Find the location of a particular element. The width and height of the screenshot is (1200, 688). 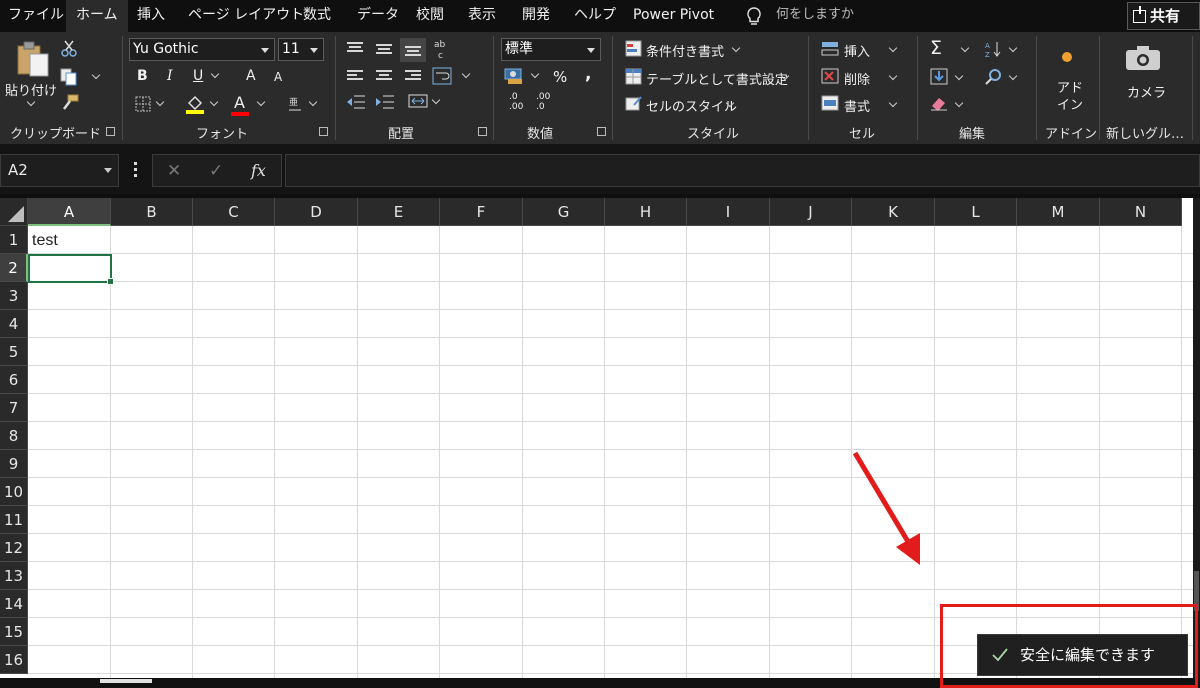

percent-button: % is located at coordinates (560, 77).